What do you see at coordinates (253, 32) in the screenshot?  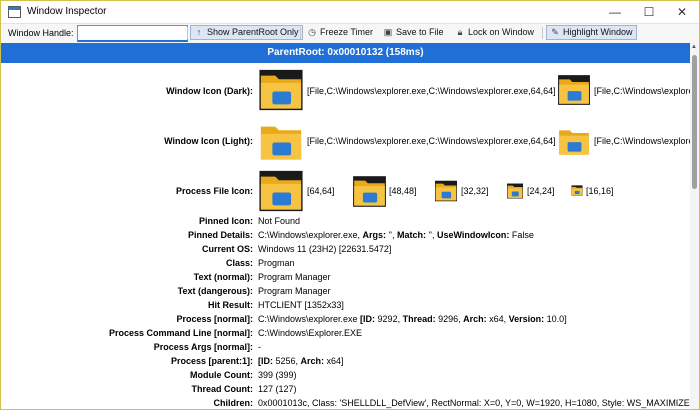 I see `show-parentroot-only-label: Show ParentRoot Only` at bounding box center [253, 32].